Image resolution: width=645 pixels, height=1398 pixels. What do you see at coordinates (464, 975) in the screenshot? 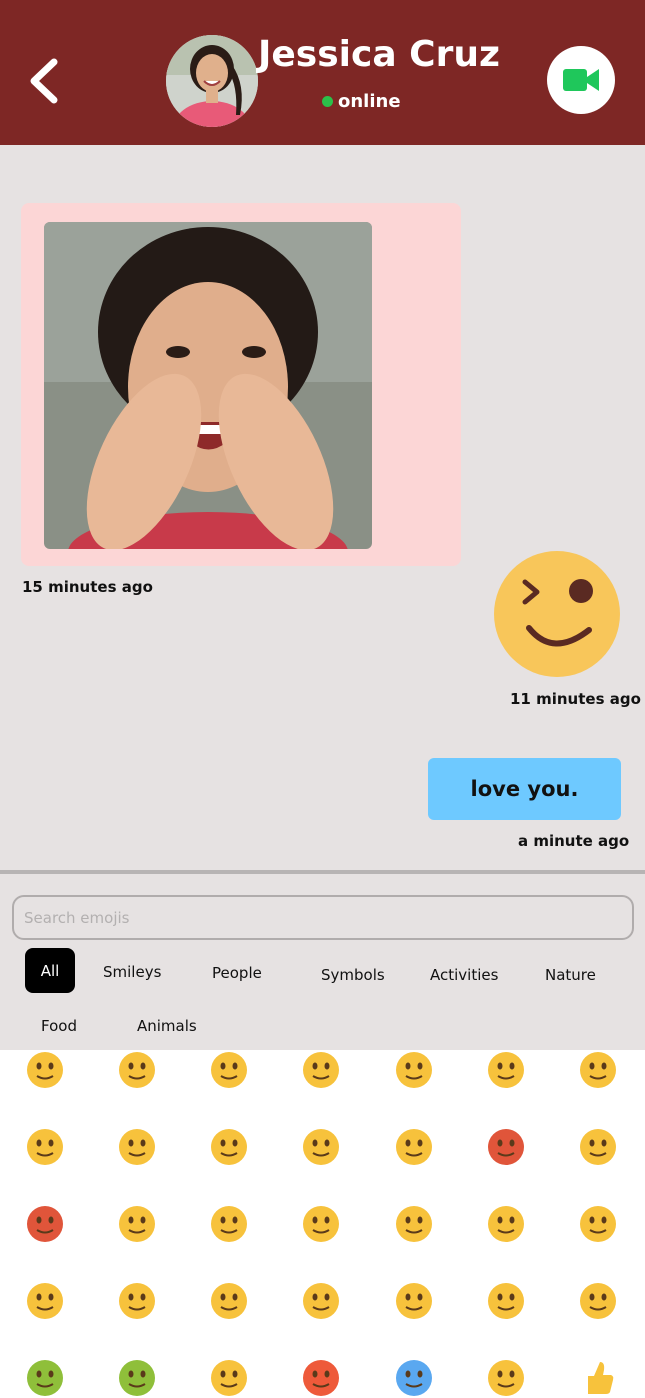
I see `tab-activities: Activities` at bounding box center [464, 975].